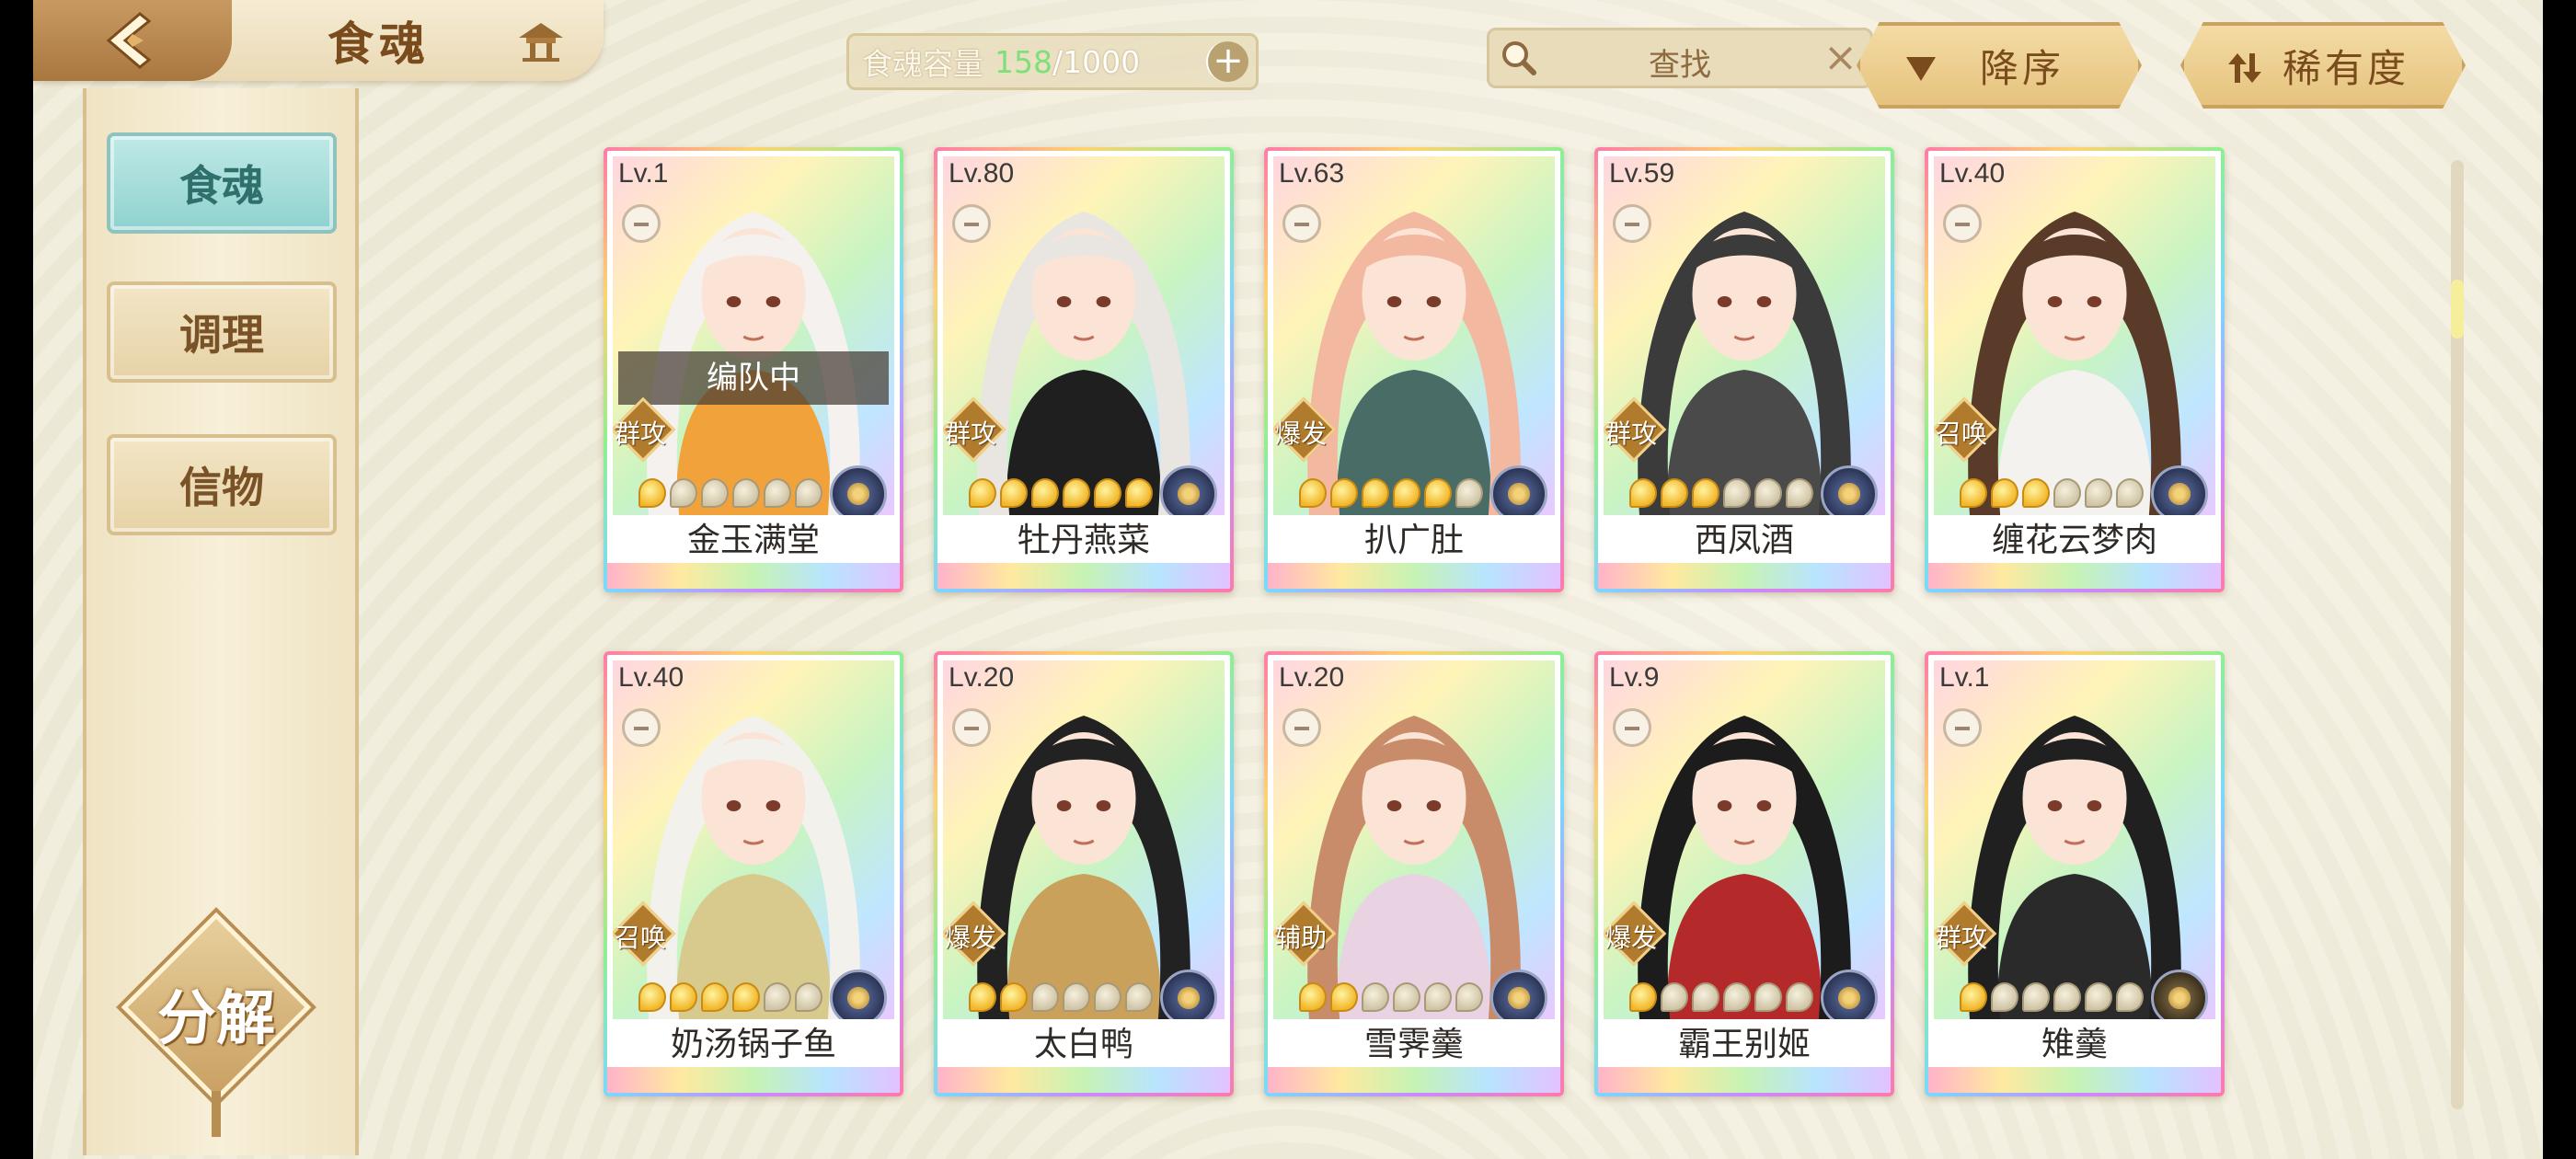 This screenshot has height=1159, width=2576. I want to click on sort-order-button: 降序, so click(1999, 65).